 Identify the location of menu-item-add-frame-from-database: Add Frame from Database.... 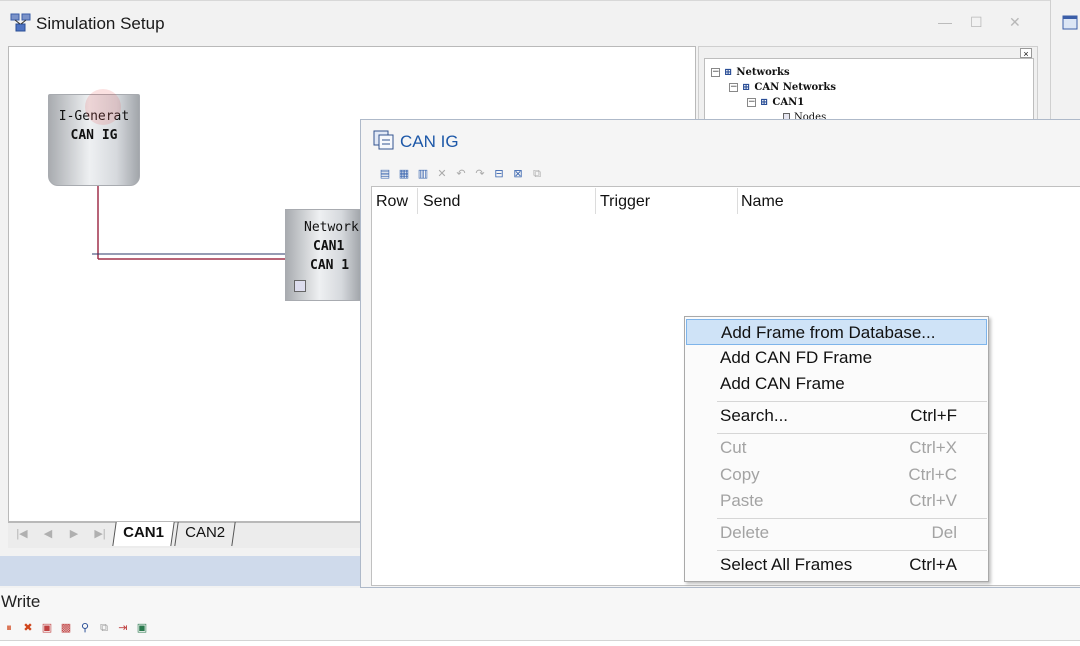
(836, 332).